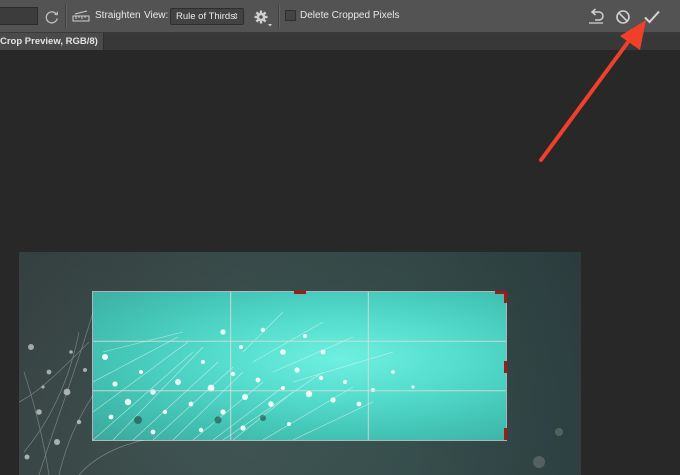 The image size is (680, 475). Describe the element at coordinates (596, 16) in the screenshot. I see `reset-icon` at that location.